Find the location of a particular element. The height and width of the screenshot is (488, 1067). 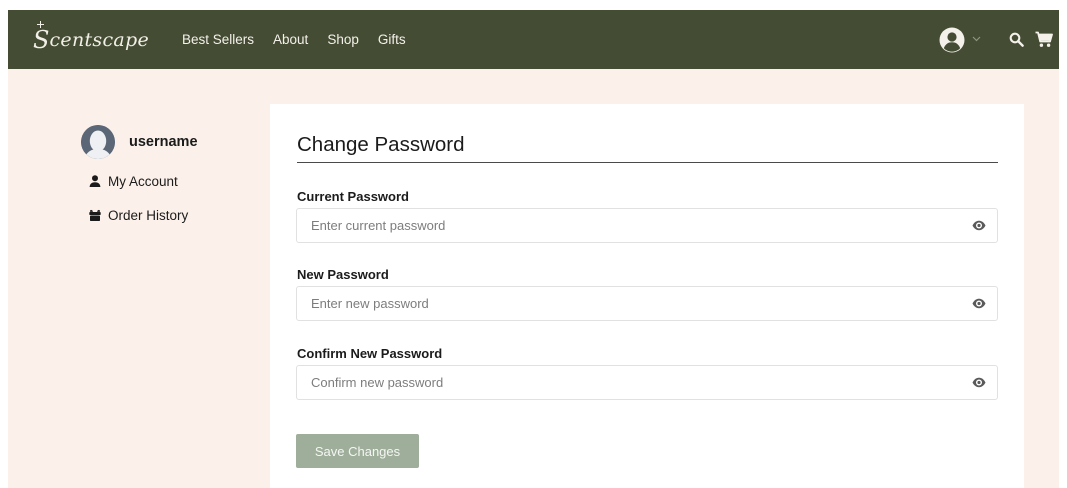

confirm-password-field-wrapper is located at coordinates (647, 382).